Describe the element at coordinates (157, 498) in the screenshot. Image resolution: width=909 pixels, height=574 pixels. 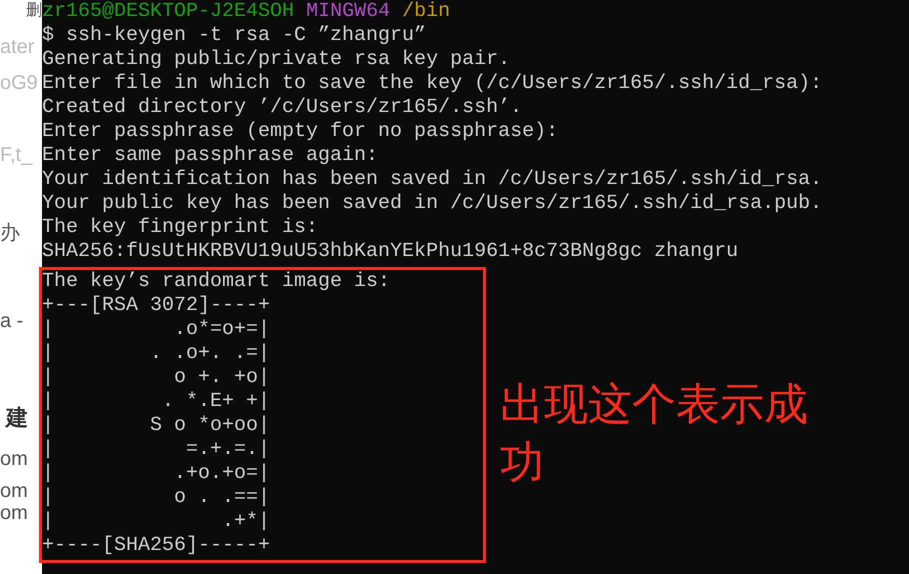
I see `randomart-line: | o . .==|` at that location.